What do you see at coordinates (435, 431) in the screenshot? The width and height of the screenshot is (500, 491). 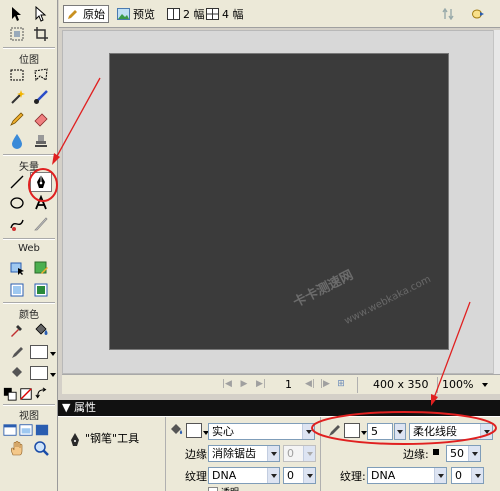 I see `stroke-type-value: 柔化线段` at bounding box center [435, 431].